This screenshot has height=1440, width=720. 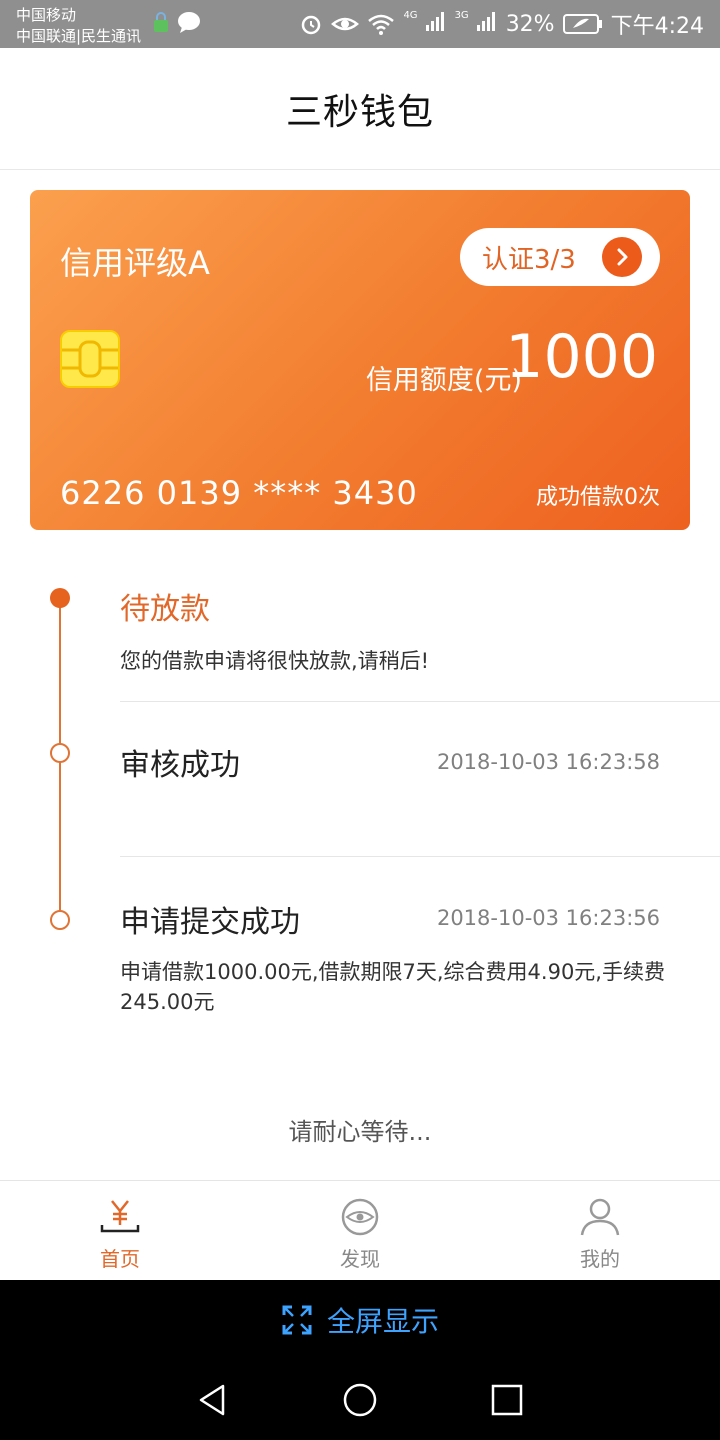 What do you see at coordinates (548, 762) in the screenshot?
I see `step-time-approved: 2018-10-03 16:23:58` at bounding box center [548, 762].